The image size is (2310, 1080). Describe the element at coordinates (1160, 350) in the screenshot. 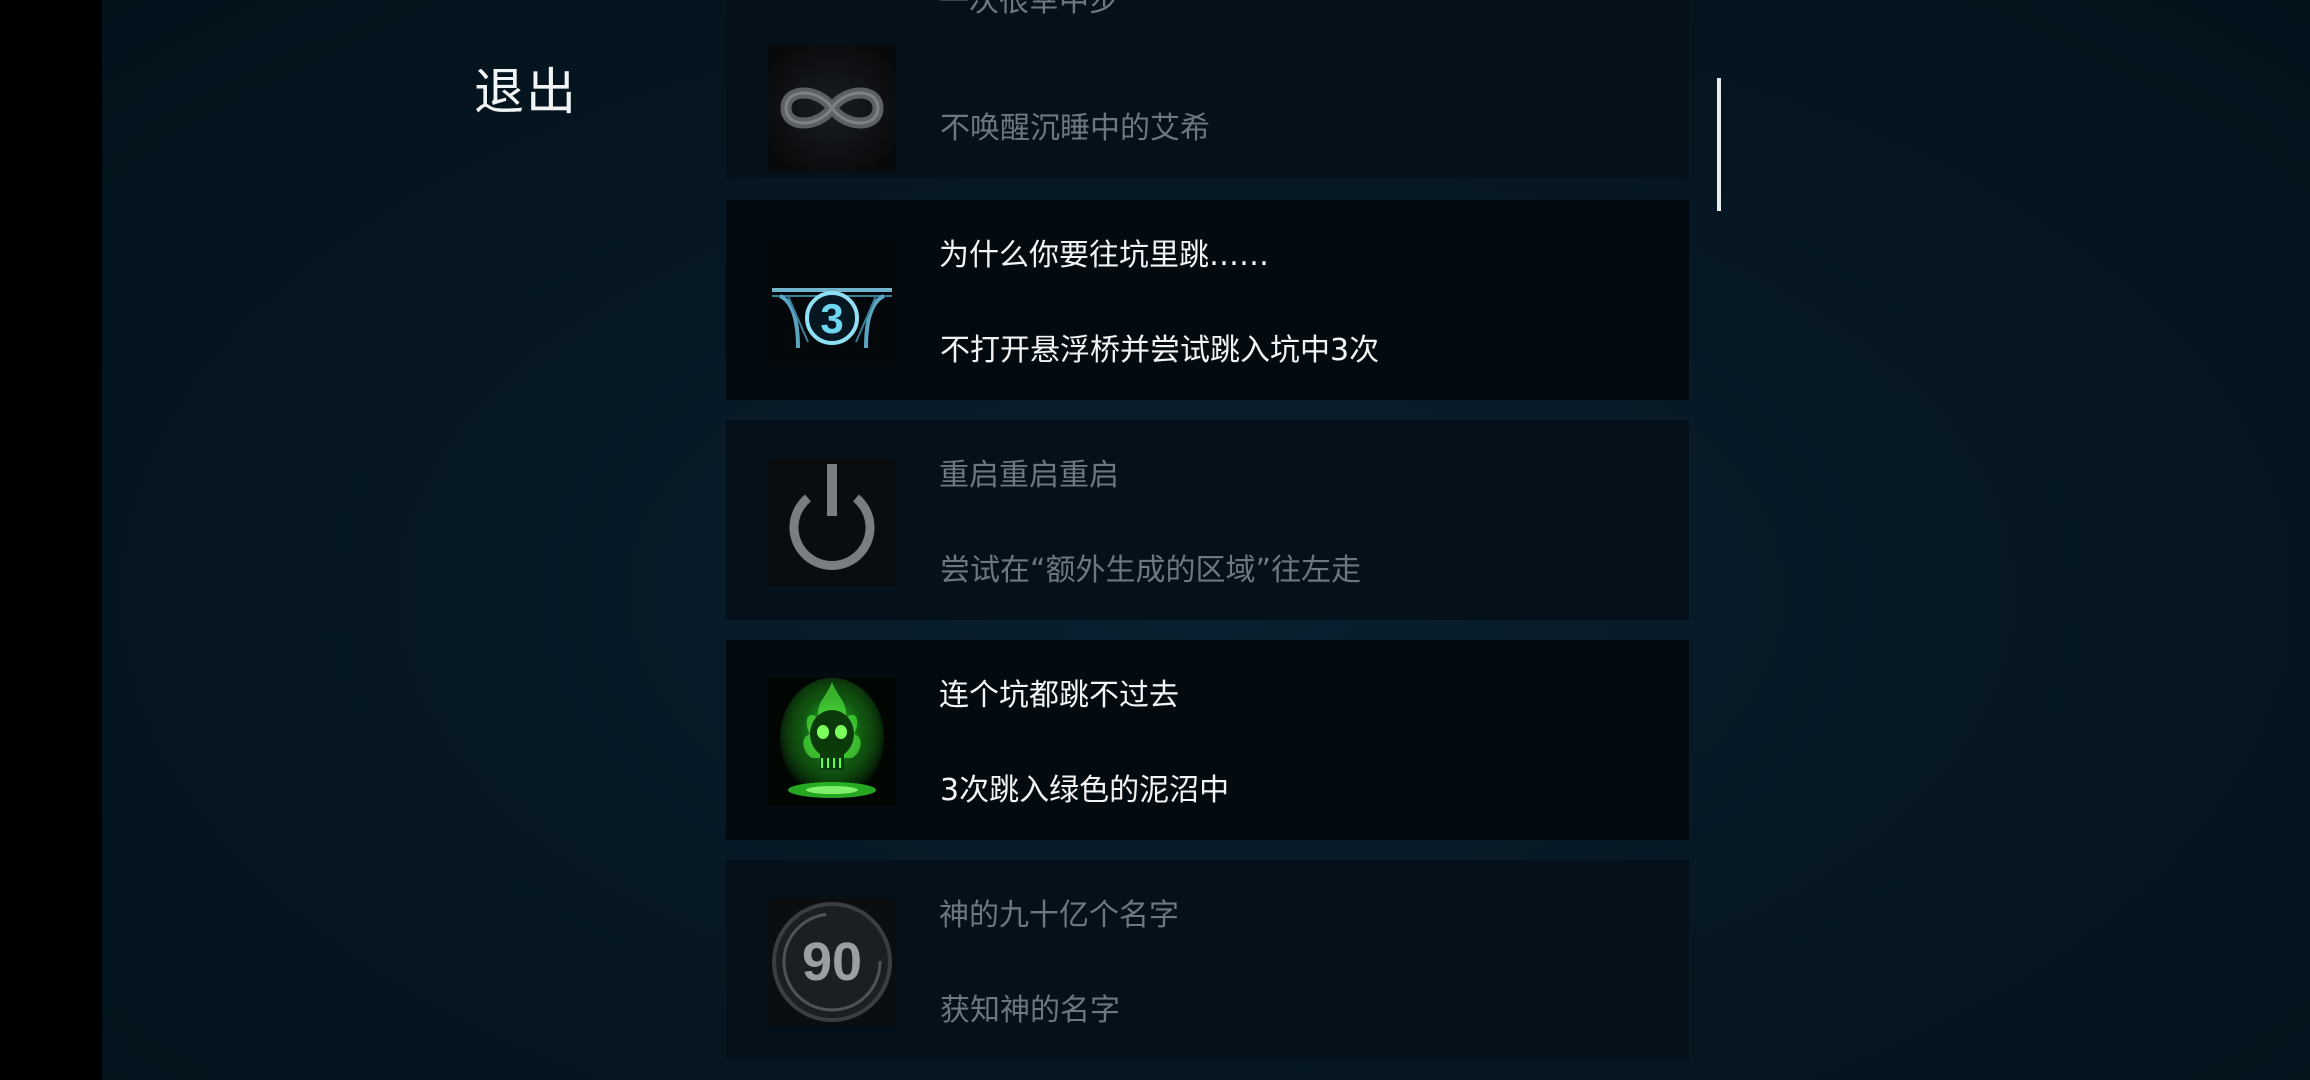

I see `achievement-description: 不打开悬浮桥并尝试跳入坑中3次` at that location.